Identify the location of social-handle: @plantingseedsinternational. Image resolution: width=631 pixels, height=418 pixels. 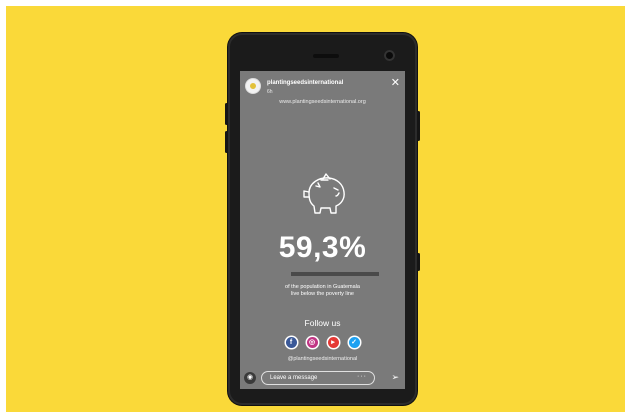
(322, 359).